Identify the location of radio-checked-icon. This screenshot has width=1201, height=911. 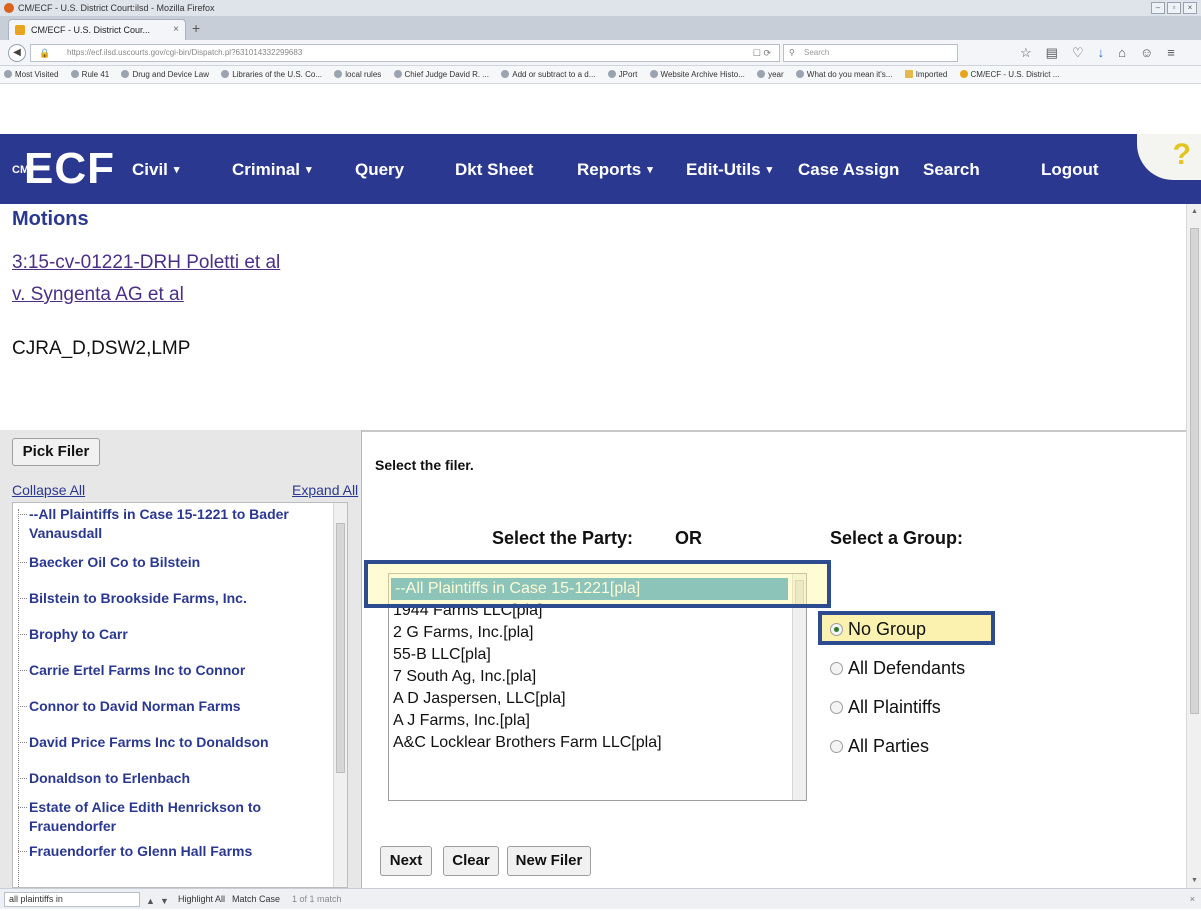
(836, 629).